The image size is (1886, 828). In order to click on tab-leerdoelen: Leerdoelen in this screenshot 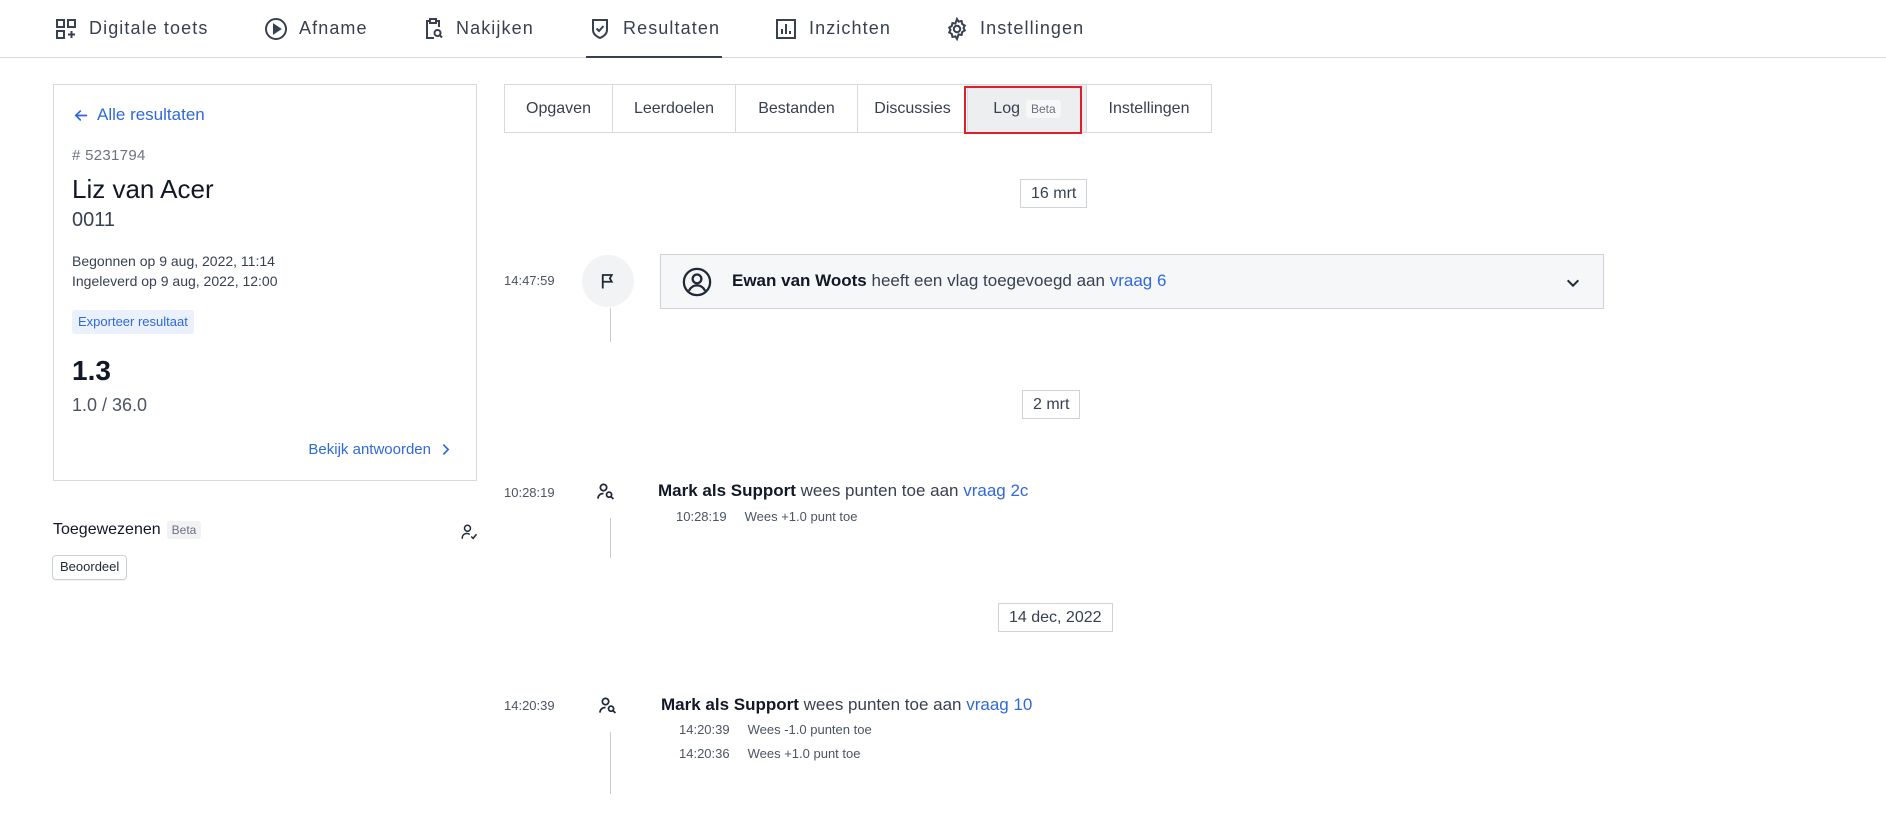, I will do `click(674, 108)`.